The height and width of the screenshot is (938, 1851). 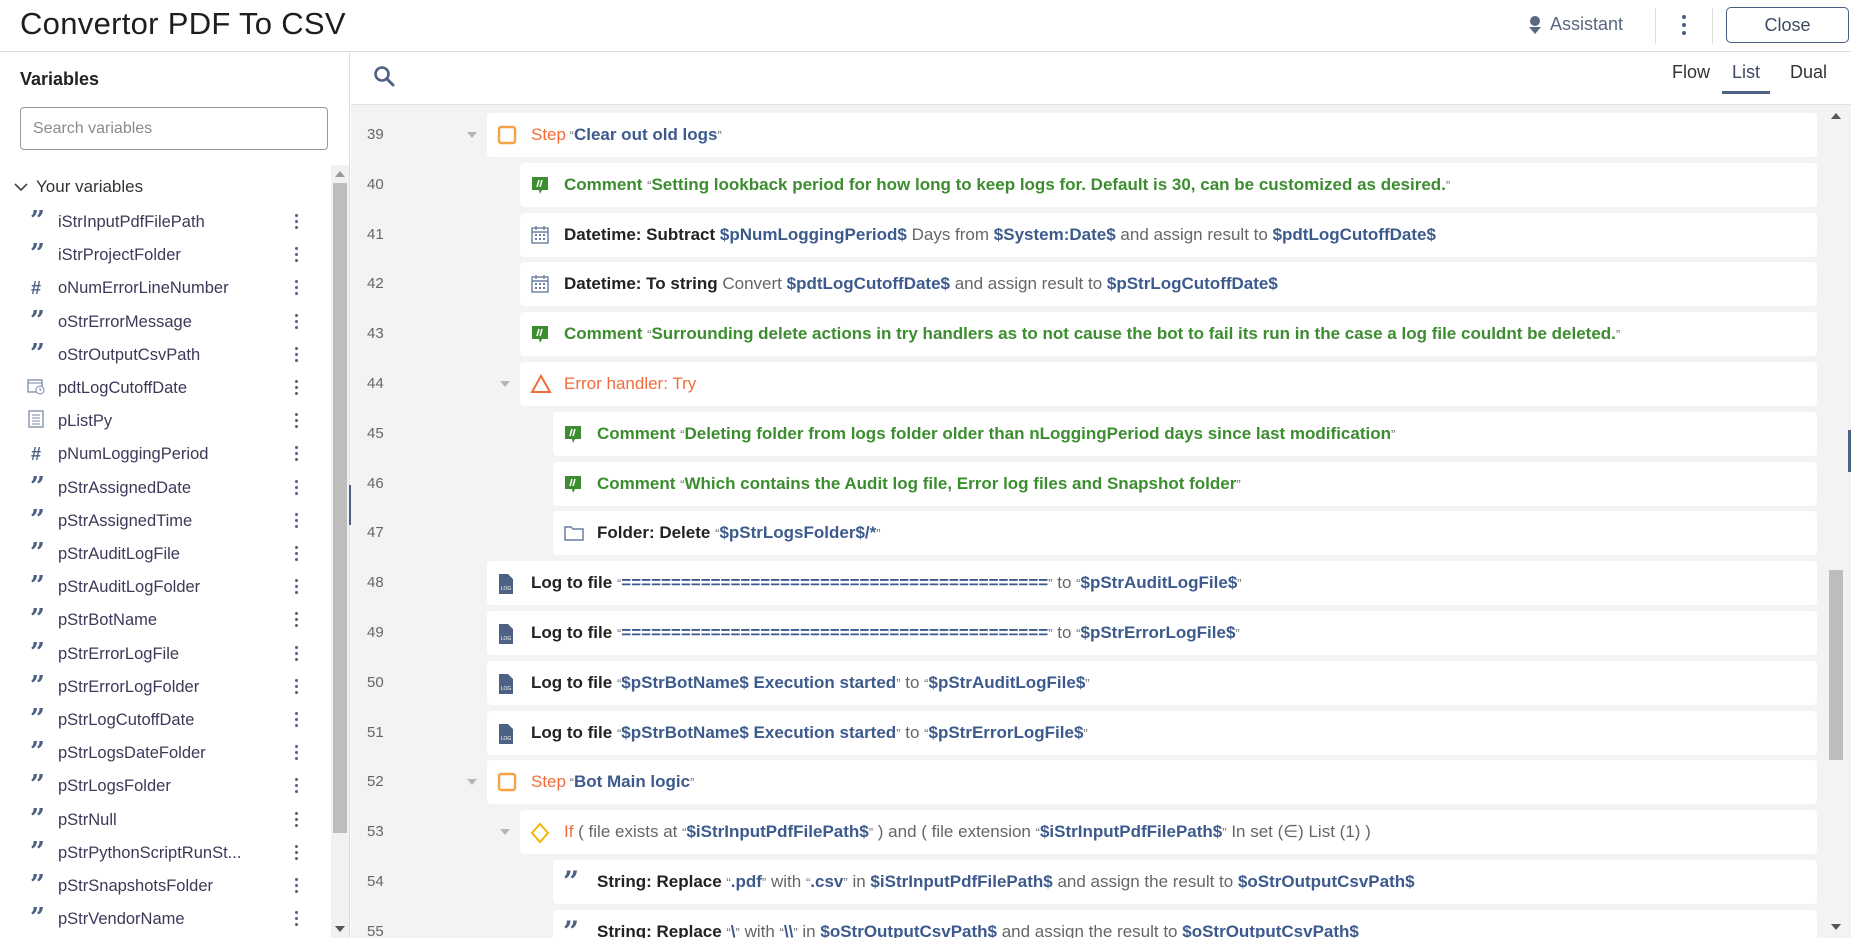 I want to click on variable-name: pNumLoggingPeriod, so click(x=133, y=454).